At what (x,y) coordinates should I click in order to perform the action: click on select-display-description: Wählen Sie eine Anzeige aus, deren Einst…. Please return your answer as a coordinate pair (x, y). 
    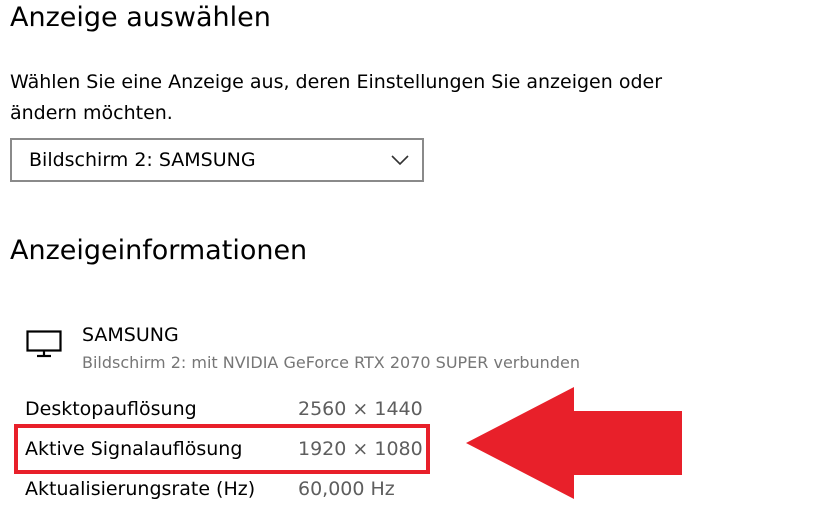
    Looking at the image, I should click on (336, 97).